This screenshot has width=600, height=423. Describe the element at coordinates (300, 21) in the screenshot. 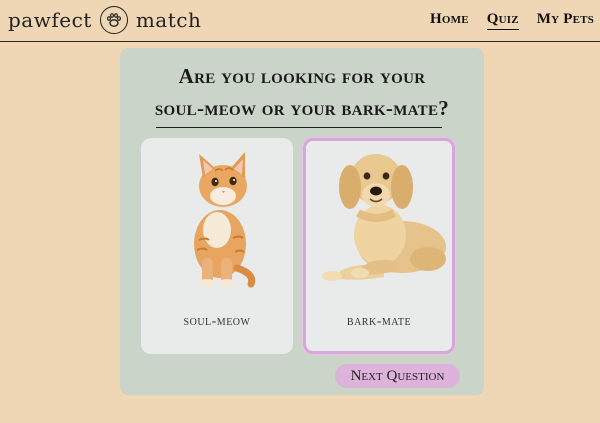

I see `top-navbar: pawfect match Home Quiz My Pets` at that location.